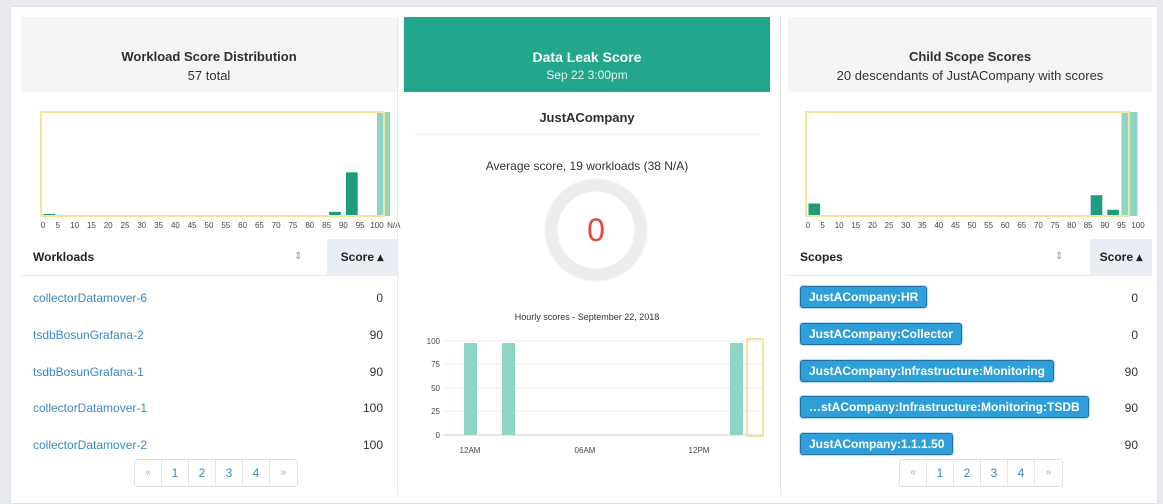 This screenshot has height=504, width=1163. I want to click on leak-panel-title: Data Leak Score, so click(587, 57).